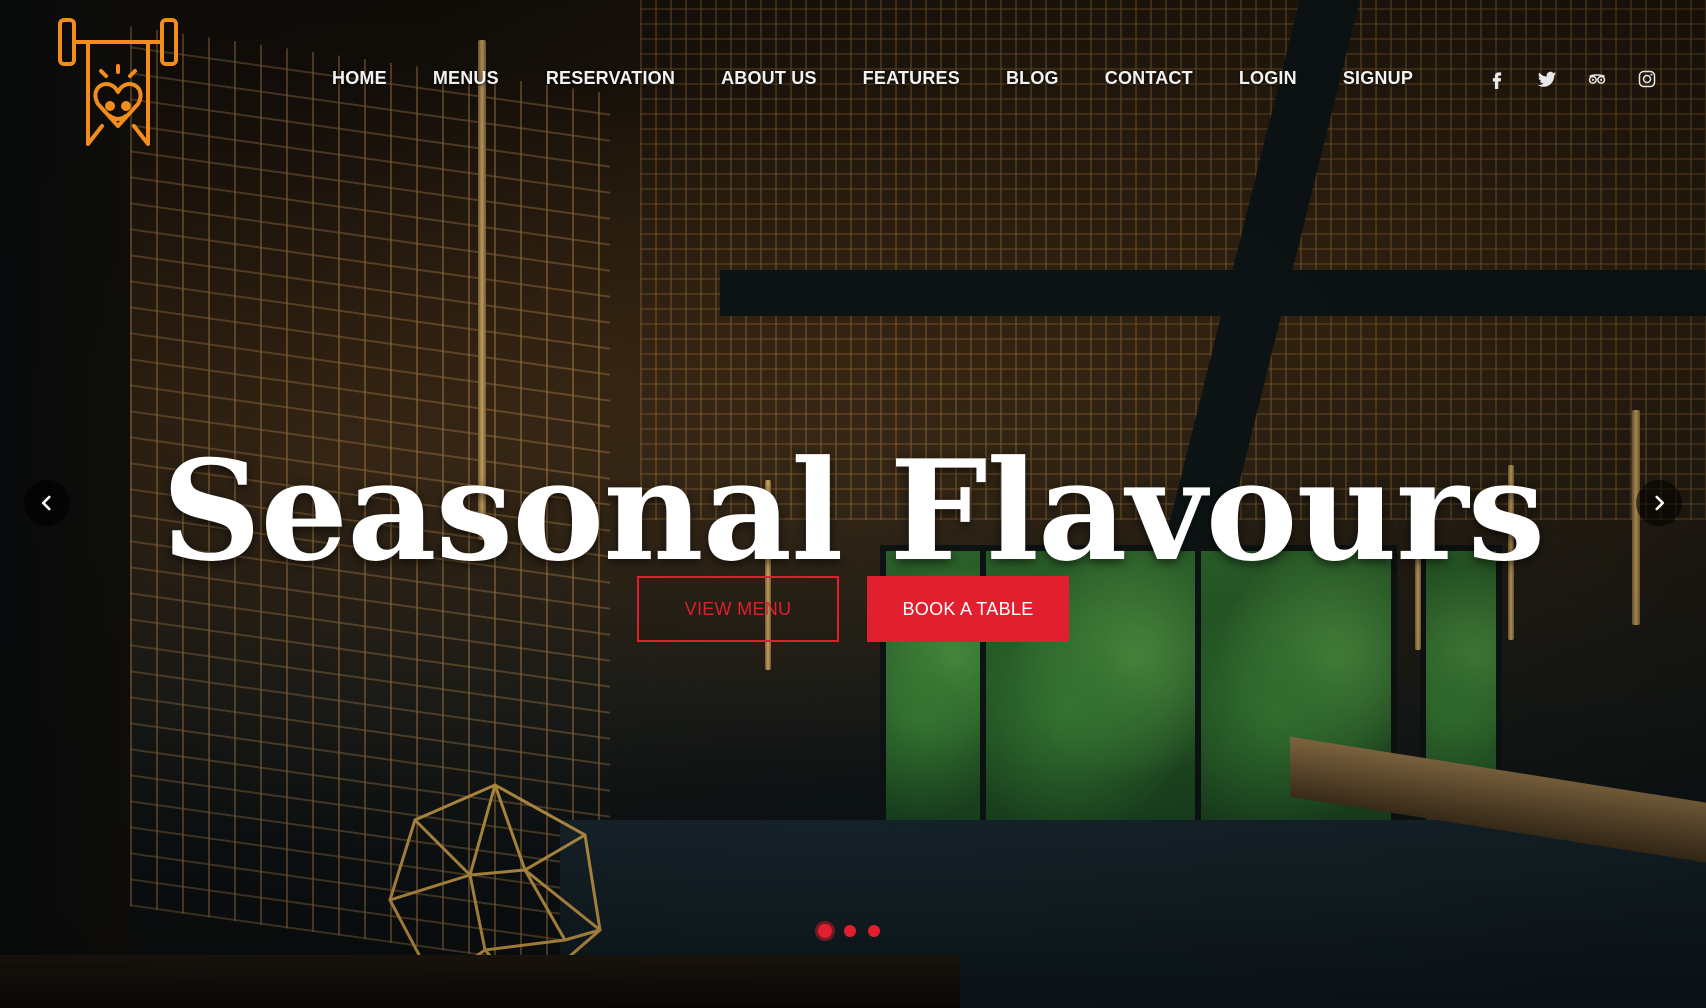 The height and width of the screenshot is (1008, 1706). I want to click on nav-item-reservation: RESERVATION, so click(610, 78).